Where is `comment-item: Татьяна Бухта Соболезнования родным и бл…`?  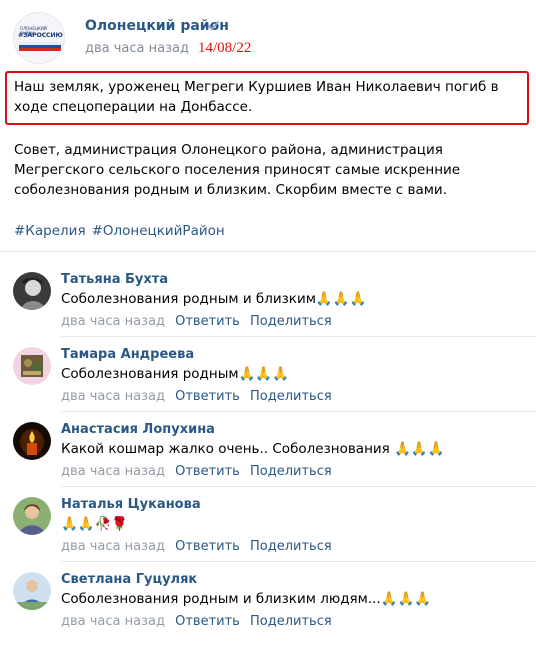
comment-item: Татьяна Бухта Соболезнования родным и бл… is located at coordinates (268, 309).